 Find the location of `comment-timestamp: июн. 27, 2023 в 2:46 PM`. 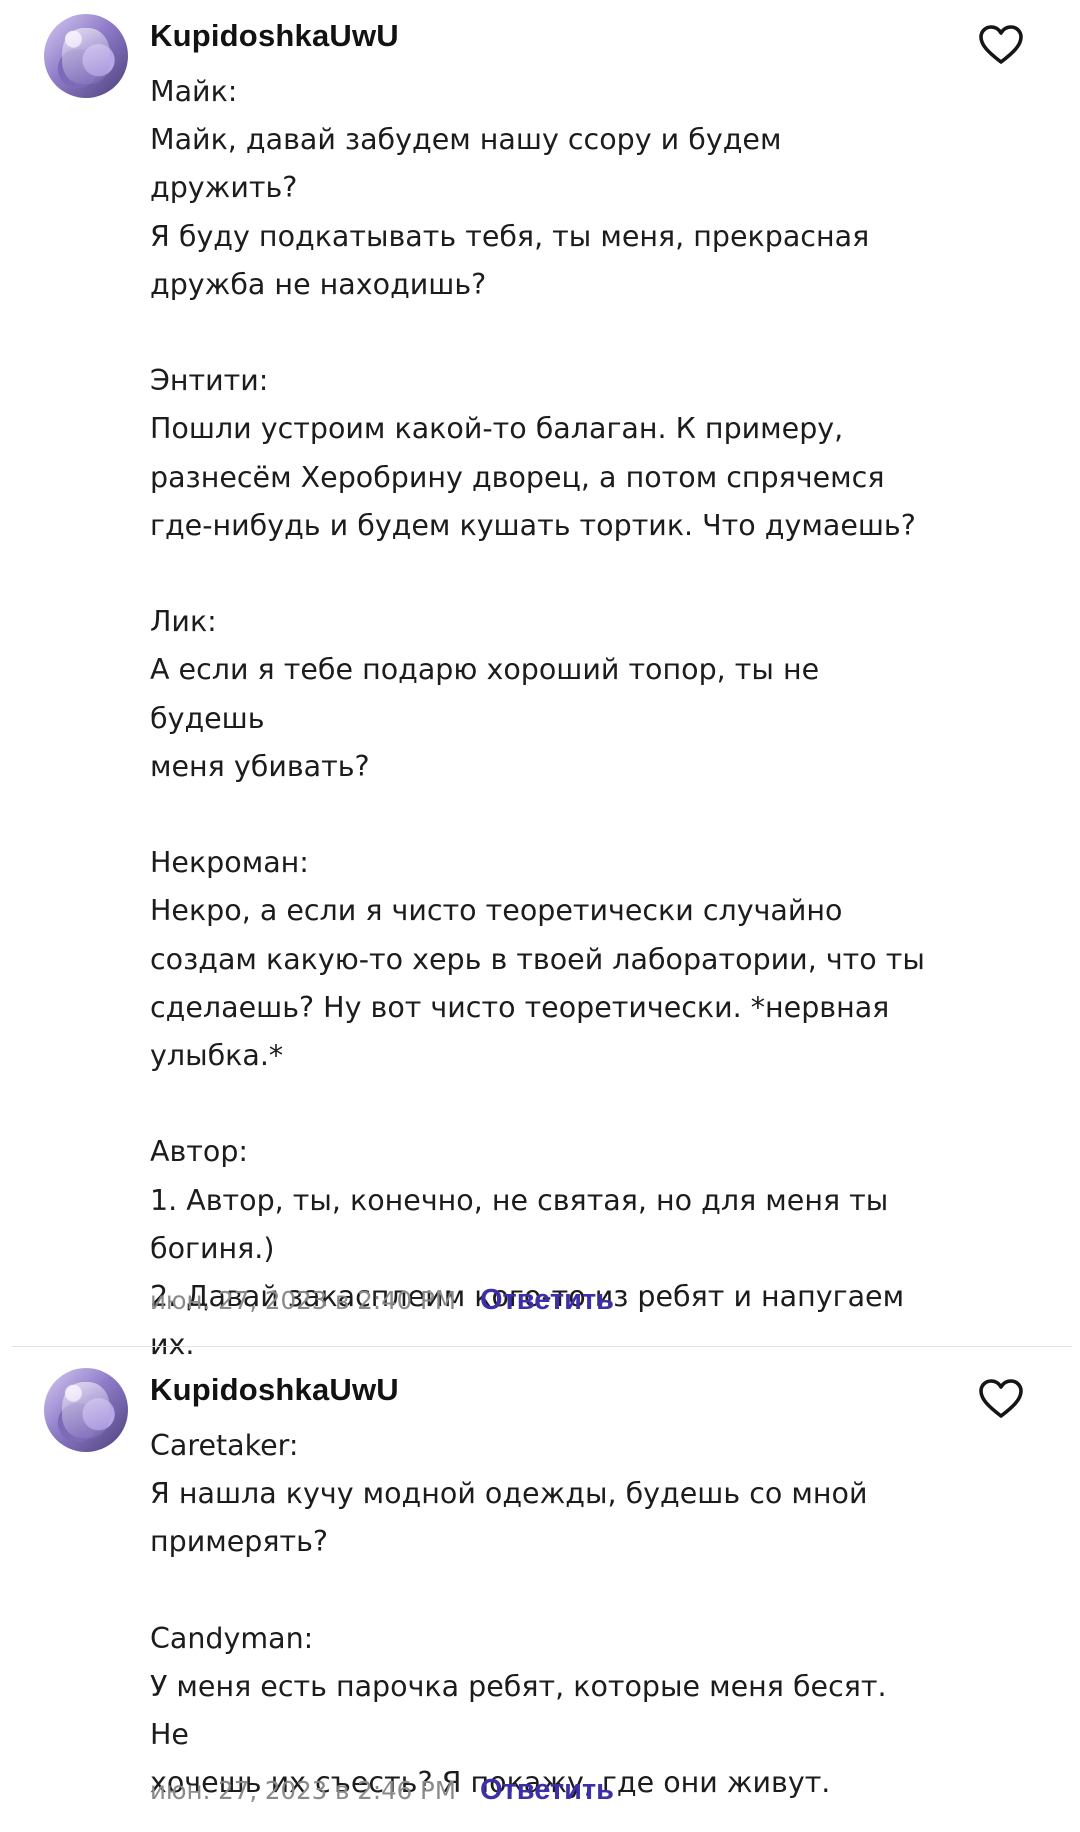

comment-timestamp: июн. 27, 2023 в 2:46 PM is located at coordinates (303, 1790).